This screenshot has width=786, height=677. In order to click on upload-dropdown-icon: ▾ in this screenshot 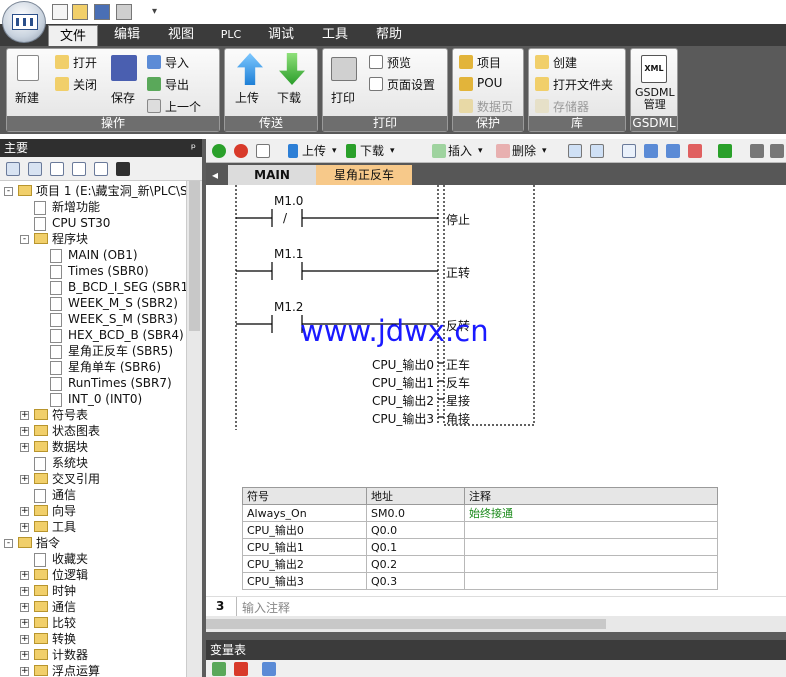, I will do `click(334, 151)`.